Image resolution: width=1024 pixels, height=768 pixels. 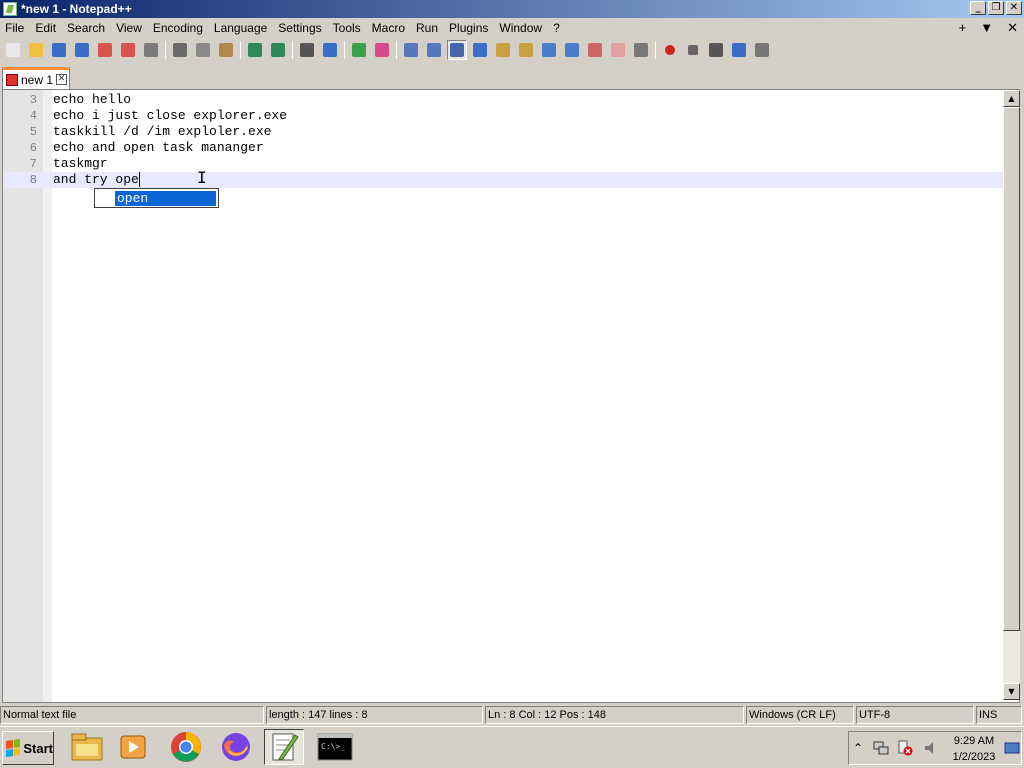 I want to click on menu-file: File, so click(x=15, y=28).